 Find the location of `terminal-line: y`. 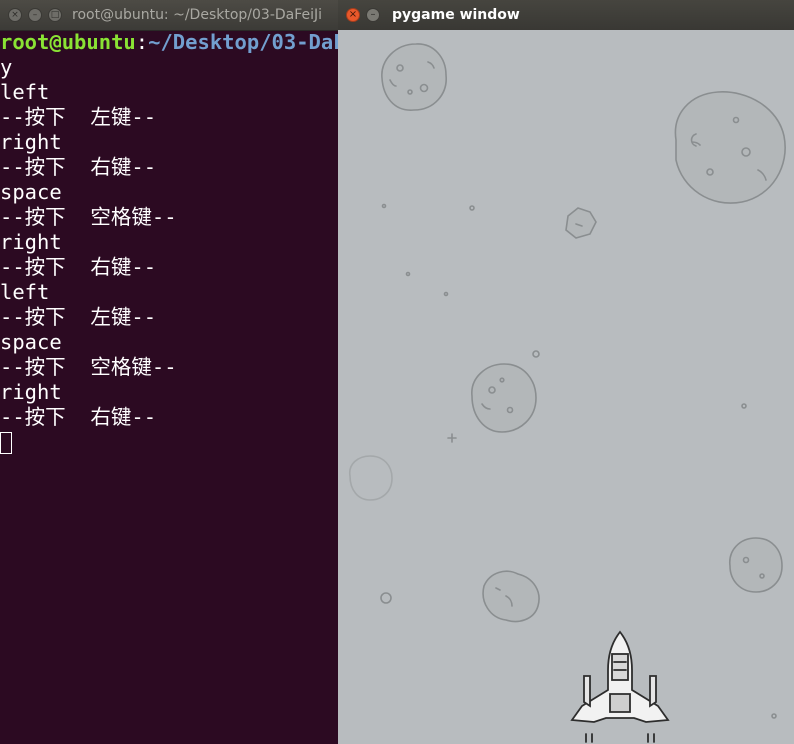

terminal-line: y is located at coordinates (6, 67).